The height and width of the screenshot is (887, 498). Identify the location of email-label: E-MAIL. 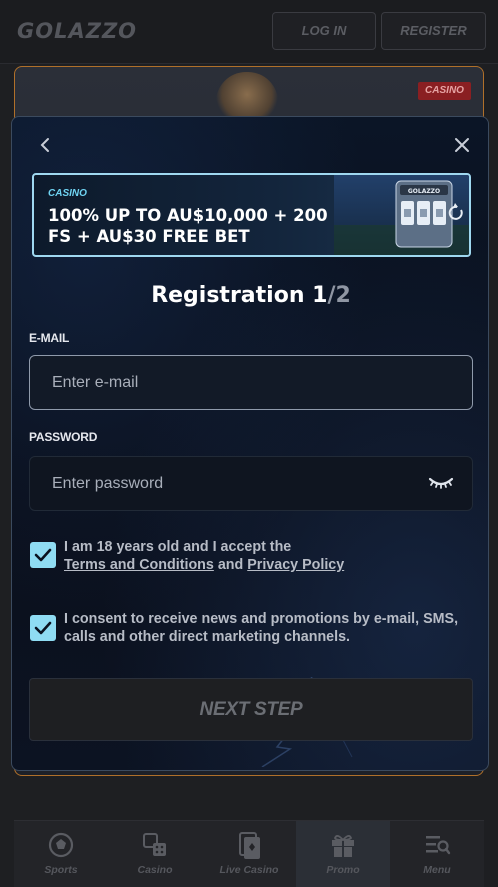
(49, 338).